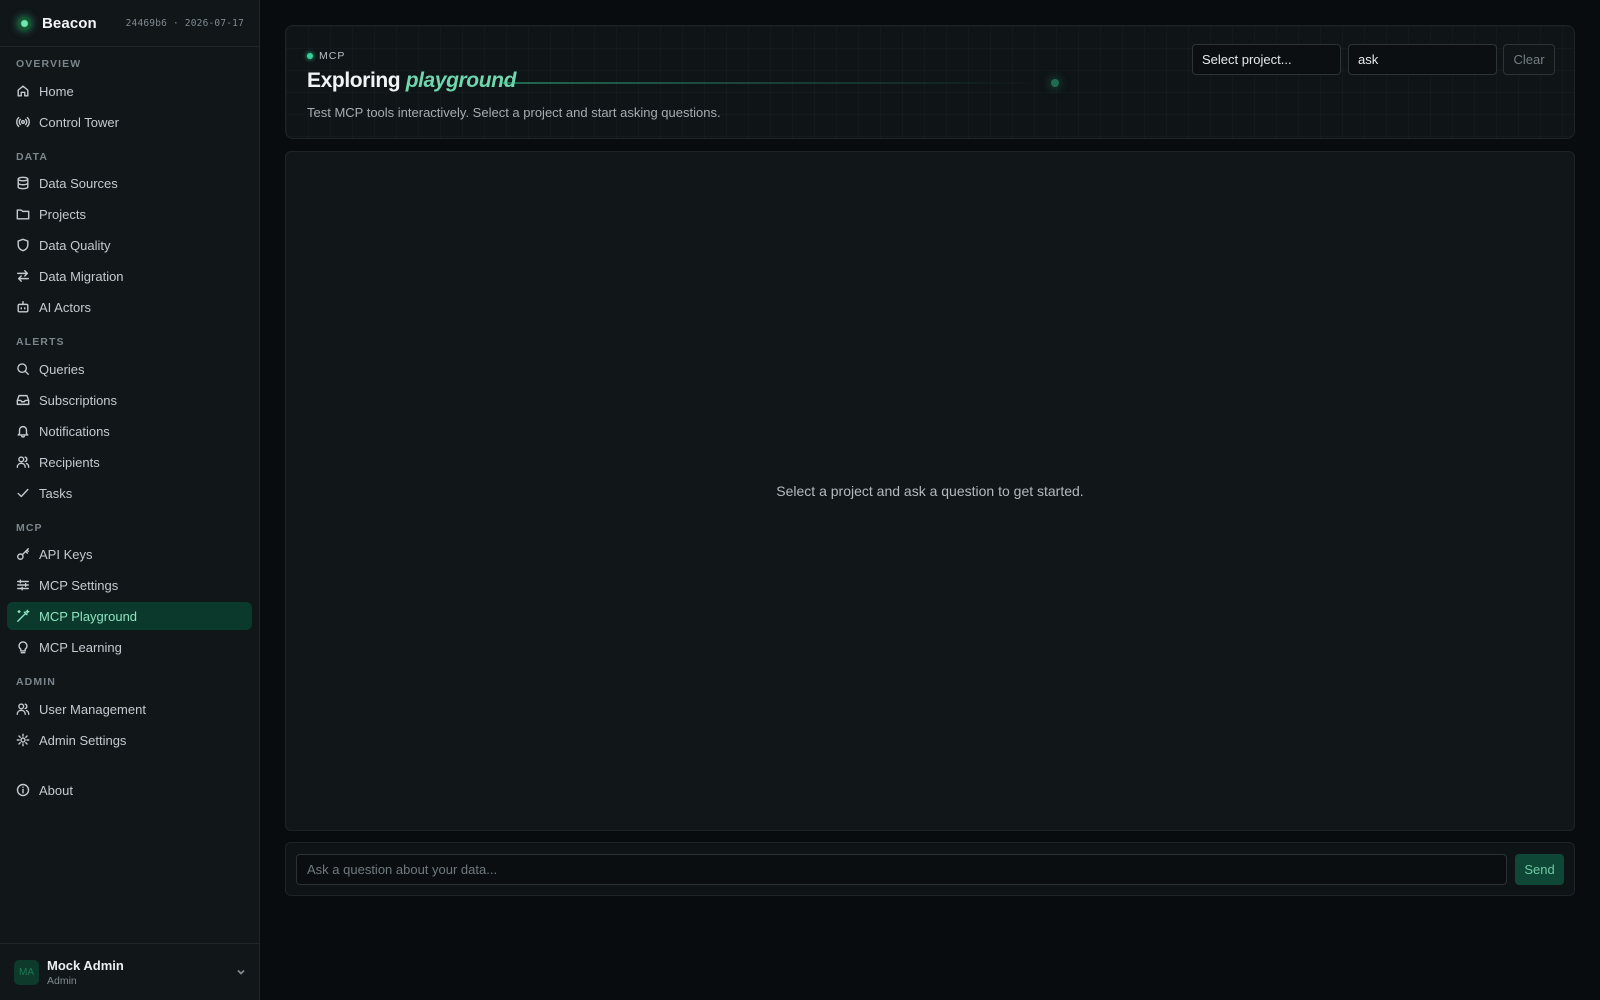 The width and height of the screenshot is (1600, 1000). I want to click on sidebar-item-mcp-learning: MCP Learning, so click(129, 647).